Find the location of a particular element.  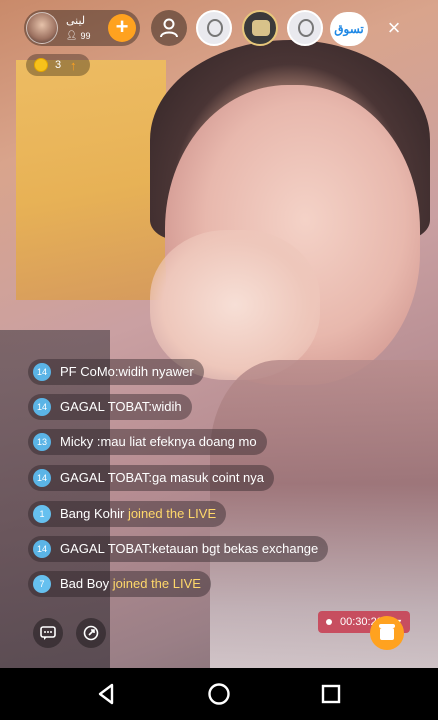

chat-text: widih is located at coordinates (167, 406).